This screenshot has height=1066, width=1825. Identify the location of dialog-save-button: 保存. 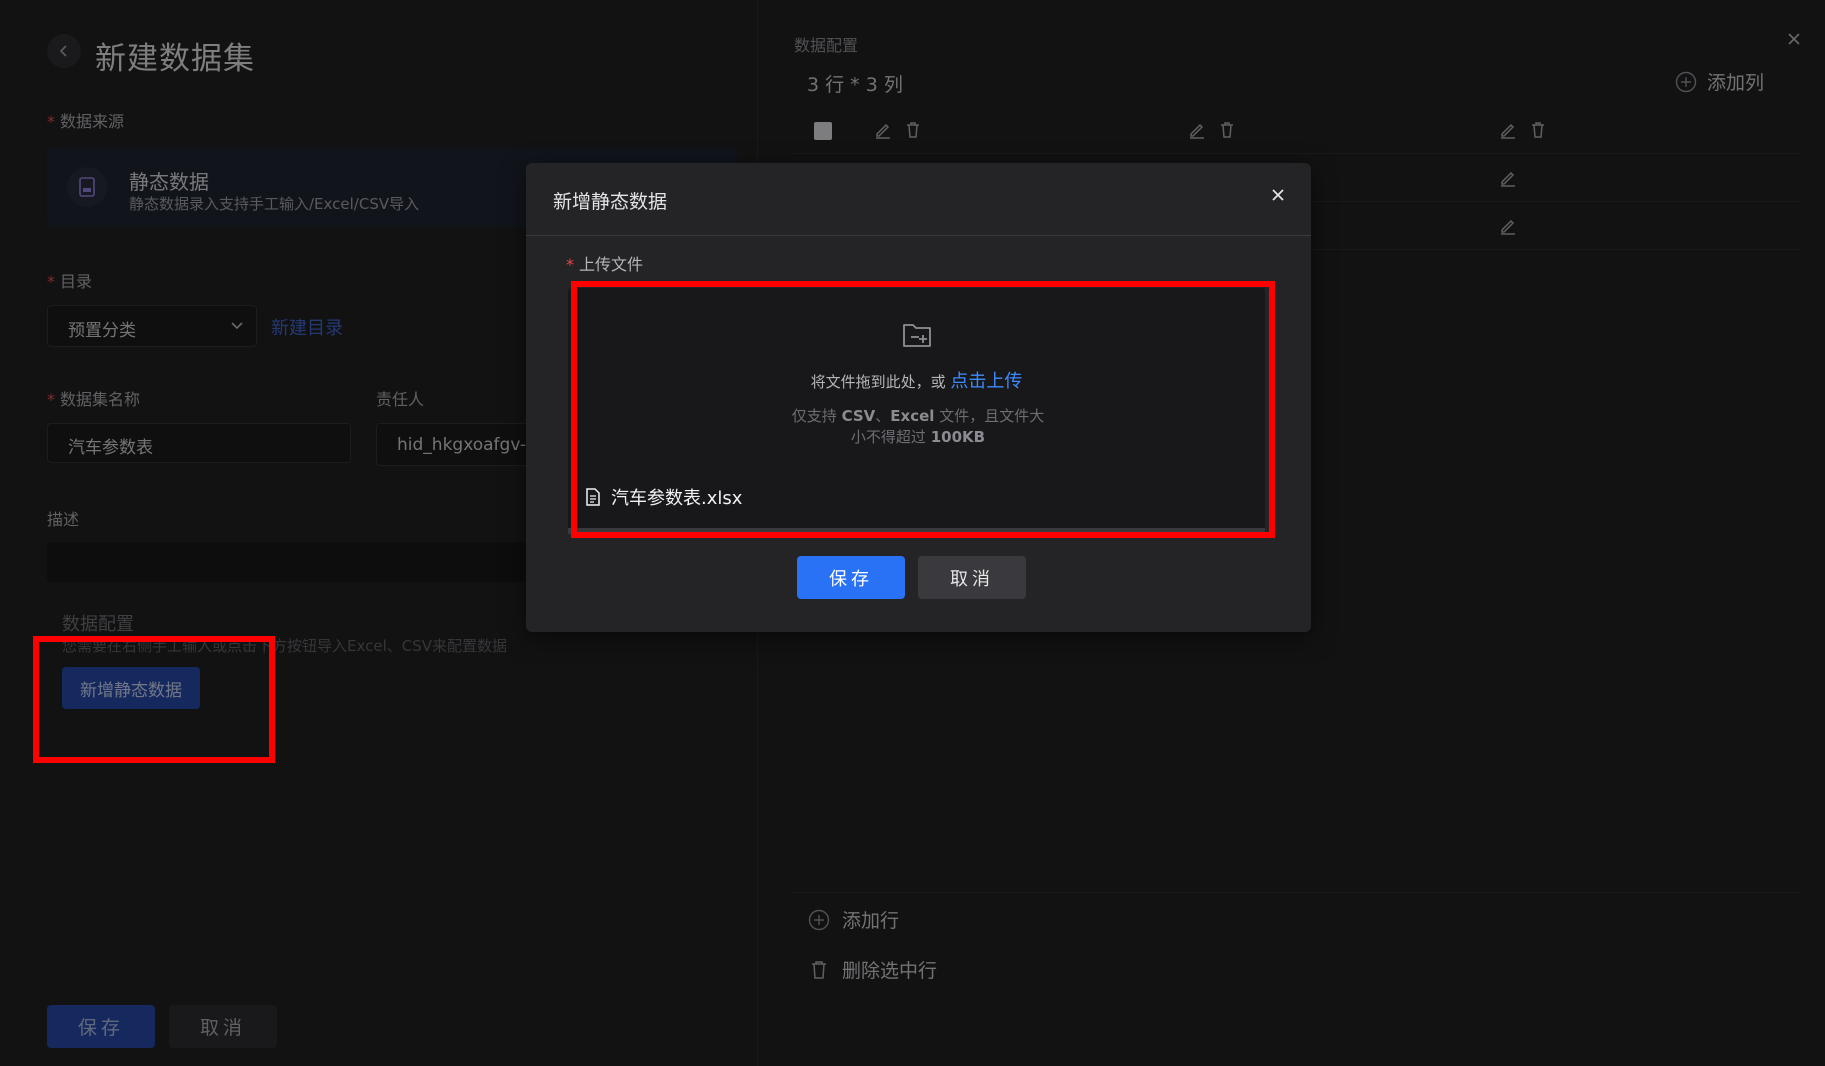
(851, 577).